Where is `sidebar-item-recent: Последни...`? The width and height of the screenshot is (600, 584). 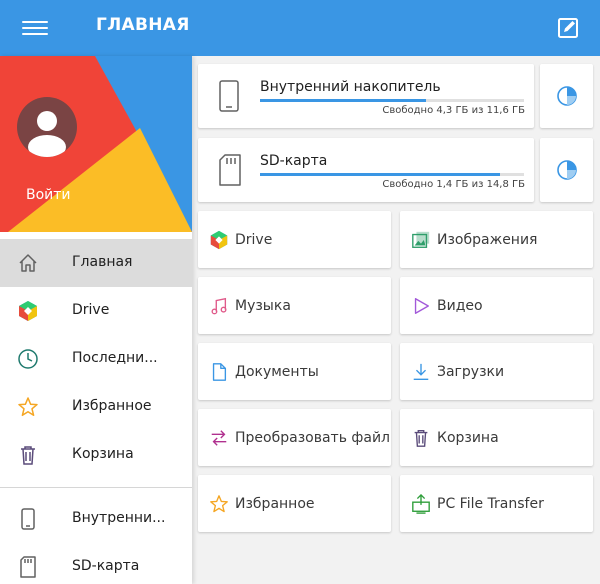
sidebar-item-recent: Последни... is located at coordinates (96, 359).